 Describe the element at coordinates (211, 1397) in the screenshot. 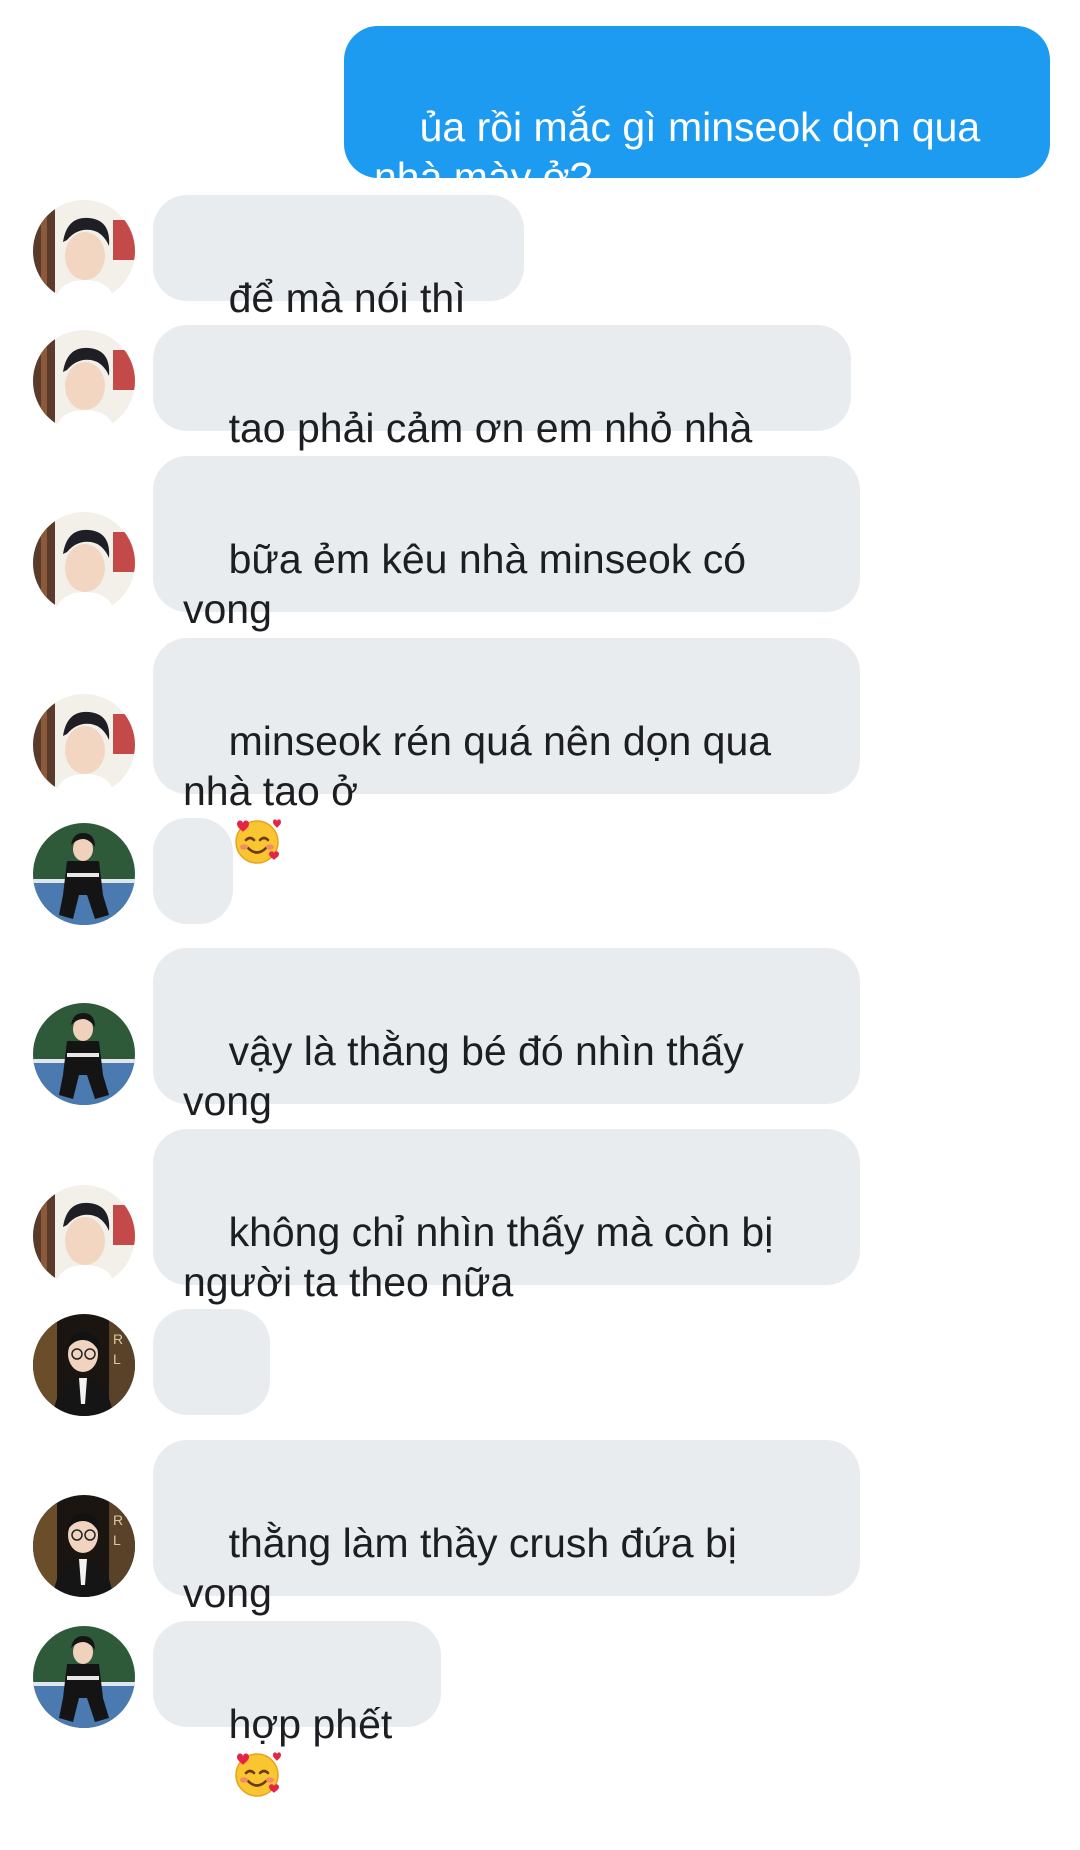

I see `received-message-bubble: đù` at that location.